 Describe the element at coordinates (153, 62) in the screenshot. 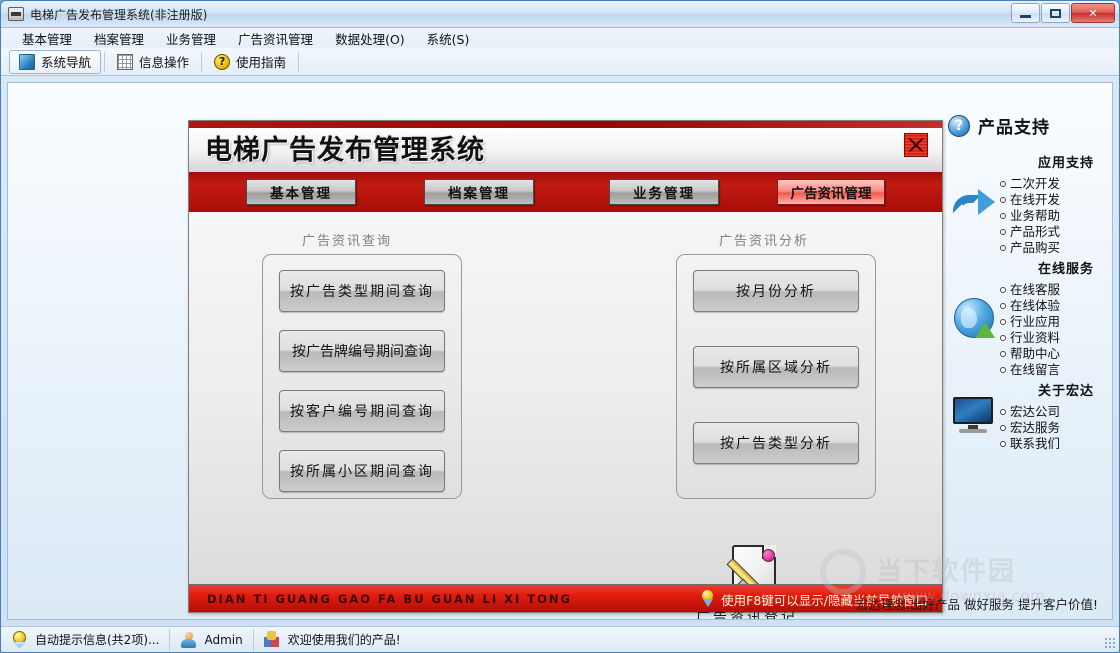

I see `toolbar-button-info-ops: 信息操作` at that location.